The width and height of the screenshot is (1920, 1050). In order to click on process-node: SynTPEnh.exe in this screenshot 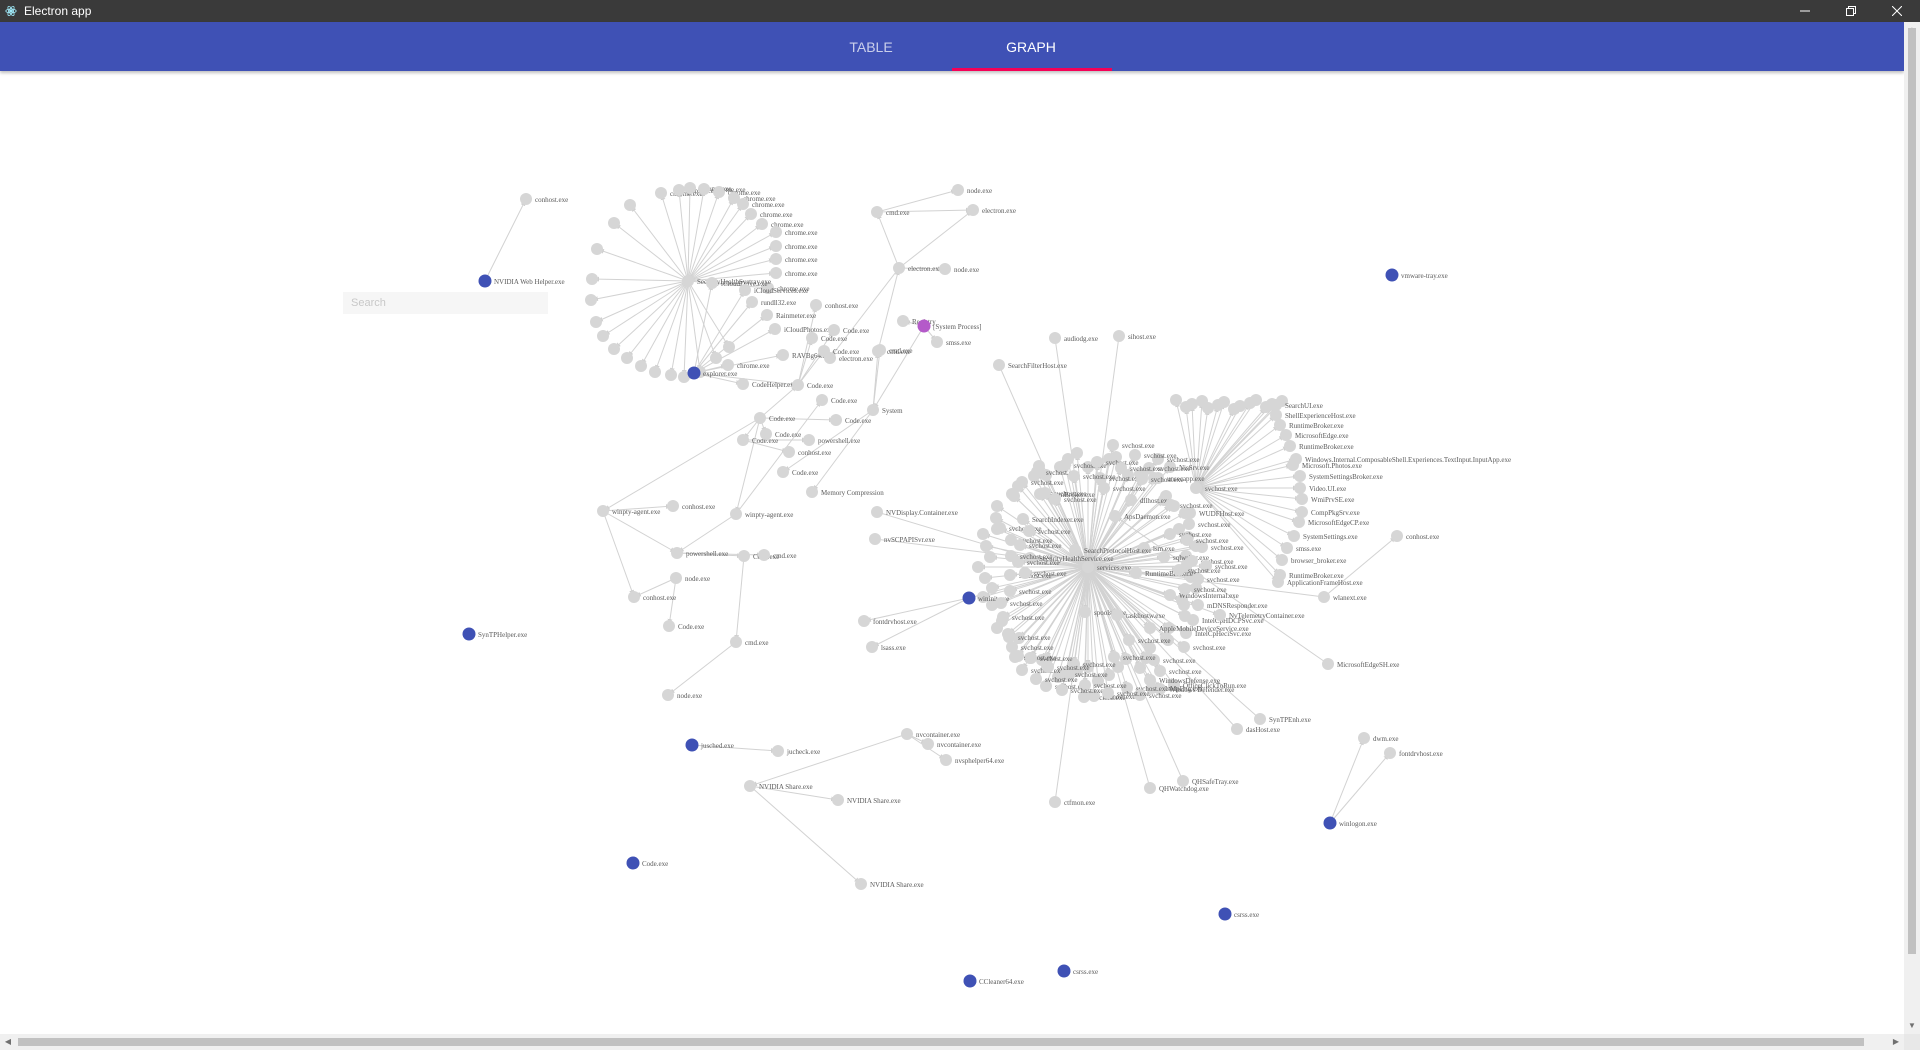, I will do `click(1282, 719)`.